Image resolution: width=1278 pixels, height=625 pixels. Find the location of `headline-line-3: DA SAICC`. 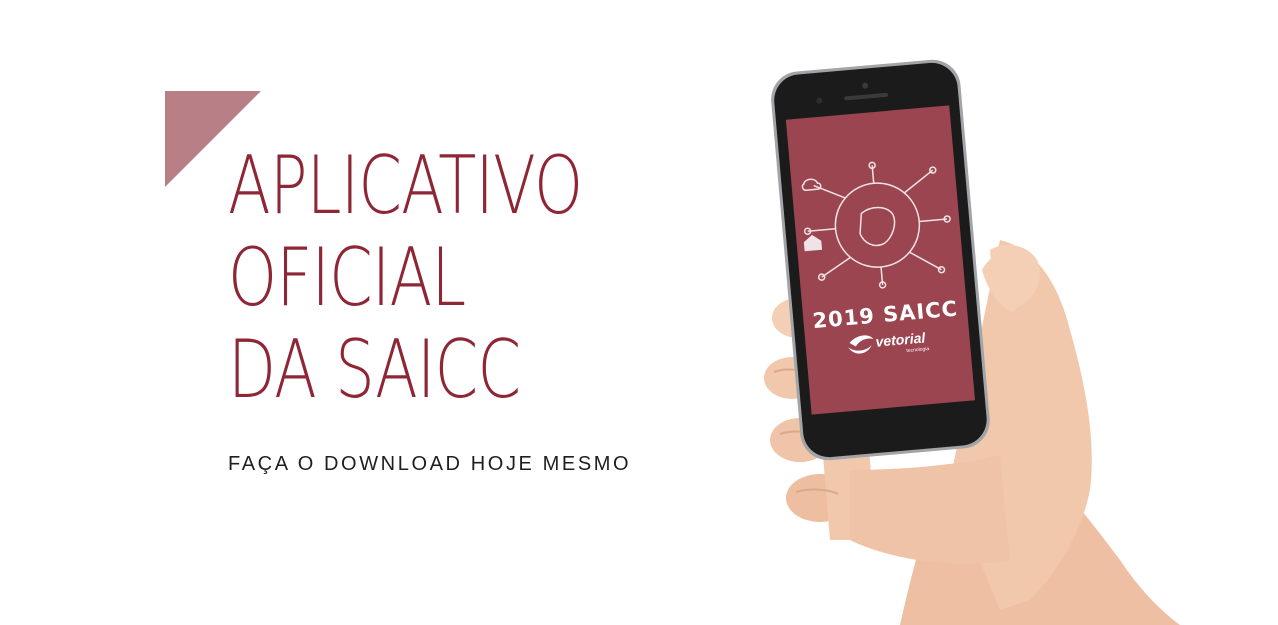

headline-line-3: DA SAICC is located at coordinates (374, 369).